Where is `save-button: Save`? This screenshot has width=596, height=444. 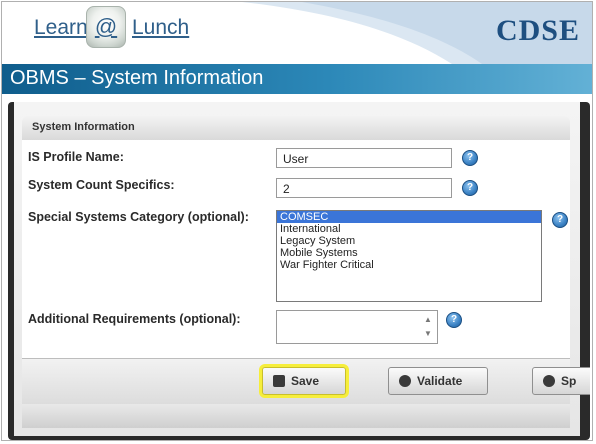 save-button: Save is located at coordinates (304, 381).